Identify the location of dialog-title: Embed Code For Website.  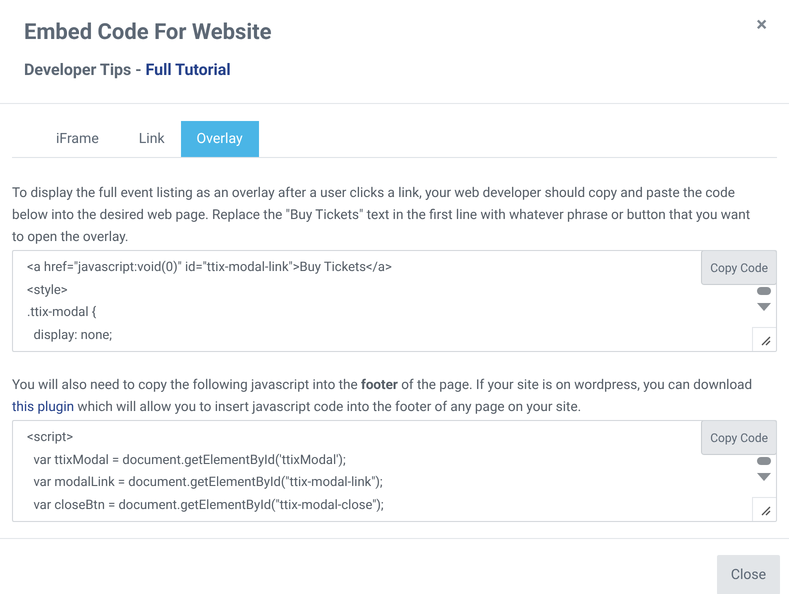
(148, 33).